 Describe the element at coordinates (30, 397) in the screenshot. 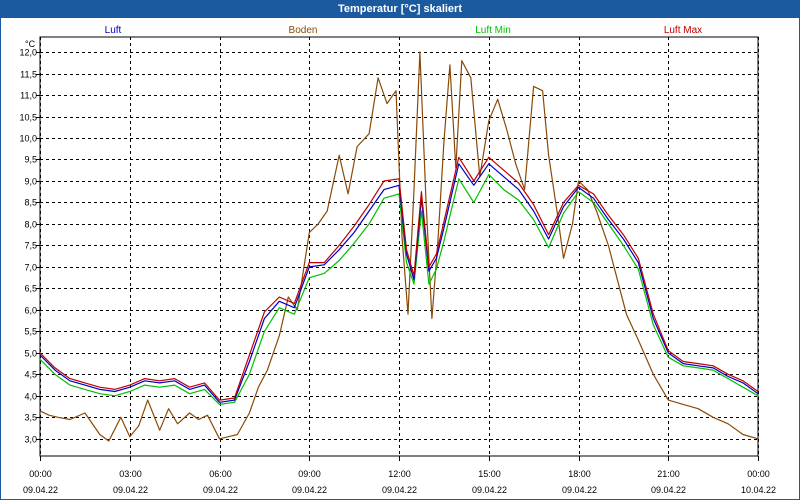

I see `y-tick-label: 4,0` at that location.